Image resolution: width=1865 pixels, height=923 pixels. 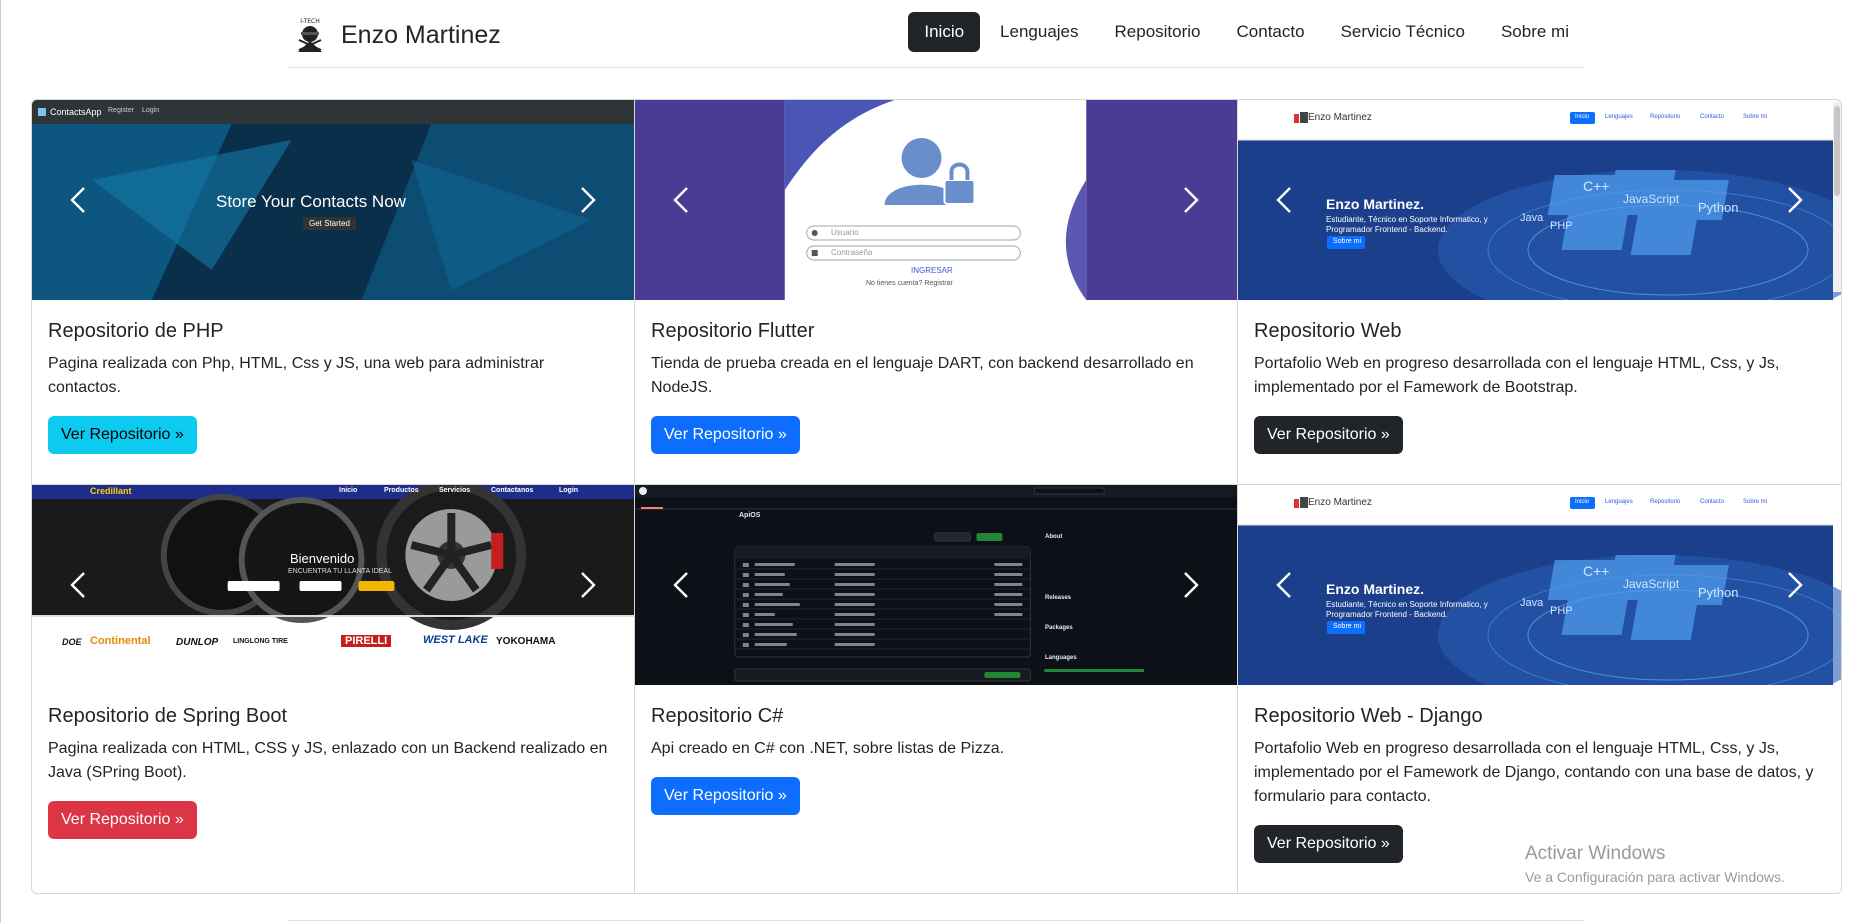 What do you see at coordinates (1596, 571) in the screenshot?
I see `django-lang-cpp: C++` at bounding box center [1596, 571].